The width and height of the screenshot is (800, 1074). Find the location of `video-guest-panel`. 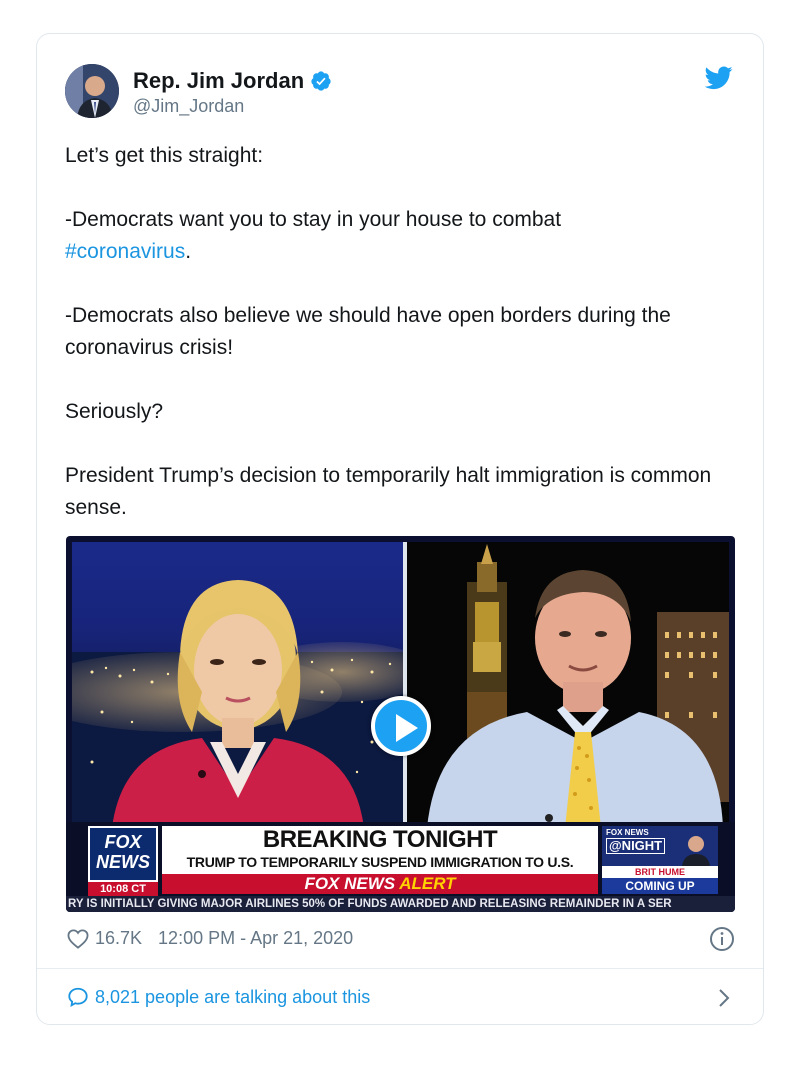

video-guest-panel is located at coordinates (568, 685).